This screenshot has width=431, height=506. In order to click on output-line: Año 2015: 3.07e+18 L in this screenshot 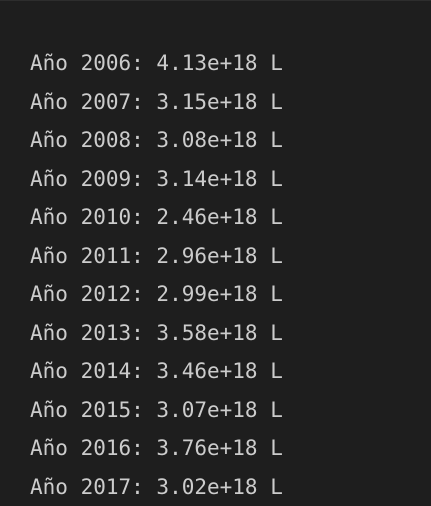, I will do `click(156, 410)`.